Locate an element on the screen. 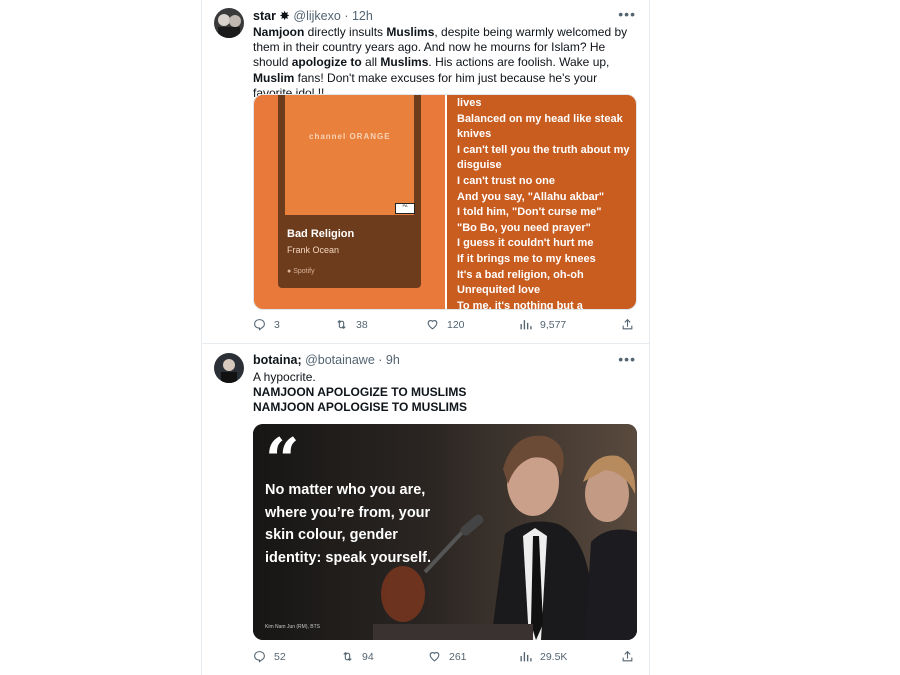 Image resolution: width=900 pixels, height=675 pixels. album-cover: channel ORANGE PA is located at coordinates (350, 155).